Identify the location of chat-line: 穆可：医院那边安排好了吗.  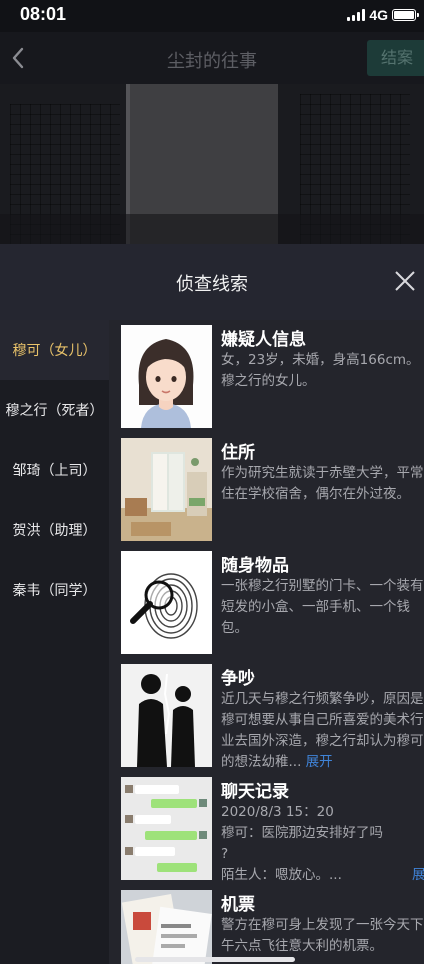
(302, 833).